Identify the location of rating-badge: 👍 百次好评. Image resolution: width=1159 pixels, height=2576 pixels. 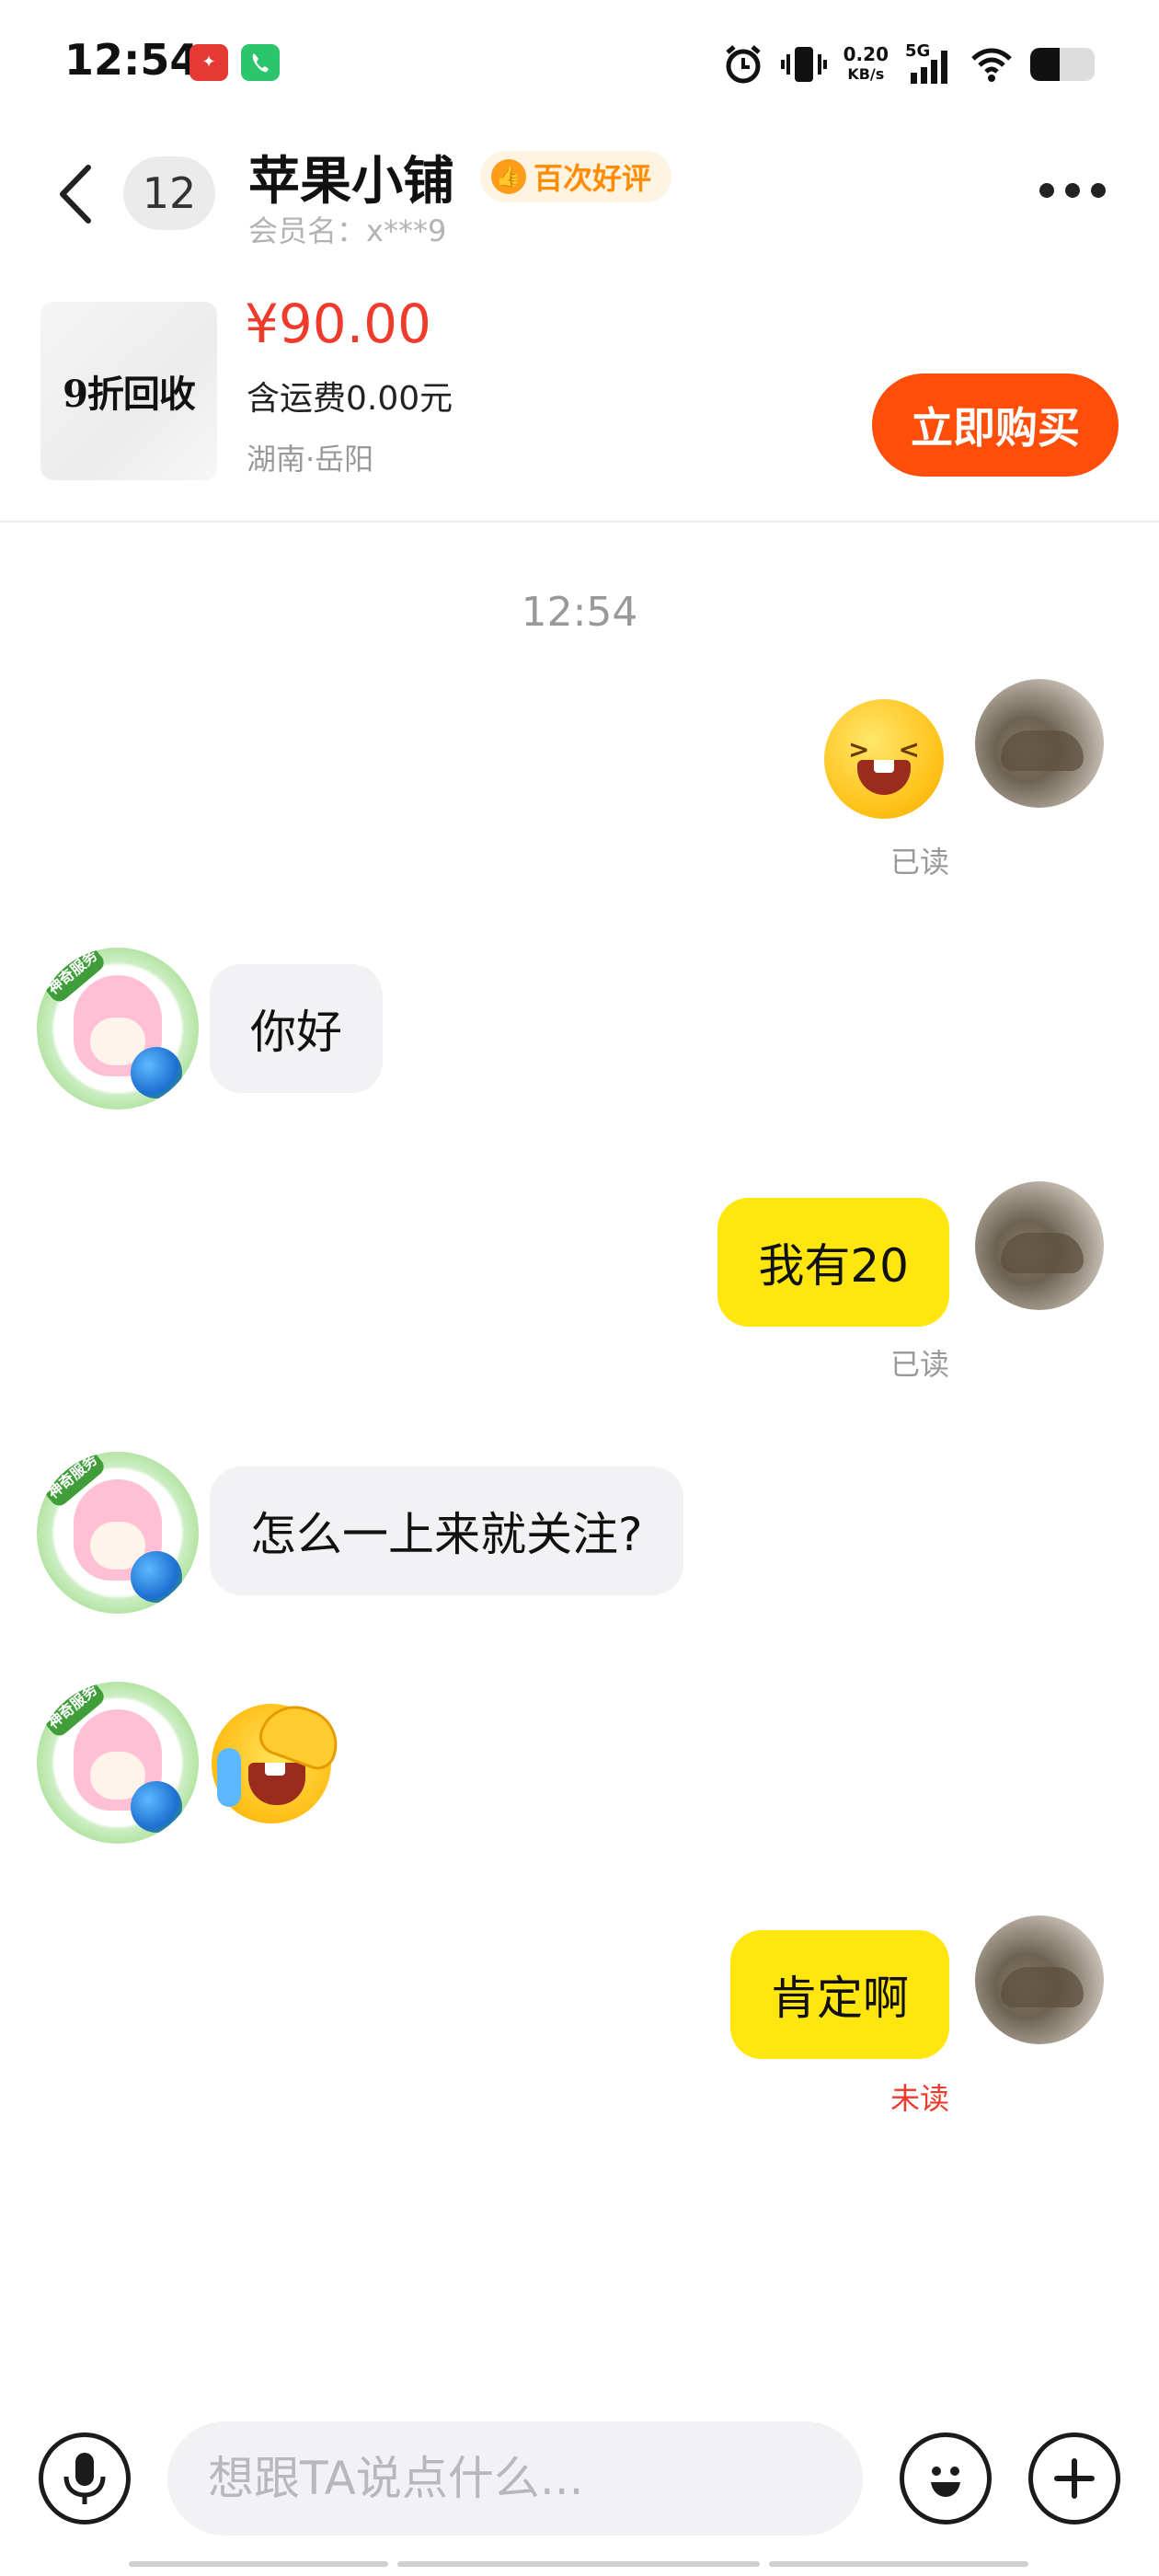
(576, 176).